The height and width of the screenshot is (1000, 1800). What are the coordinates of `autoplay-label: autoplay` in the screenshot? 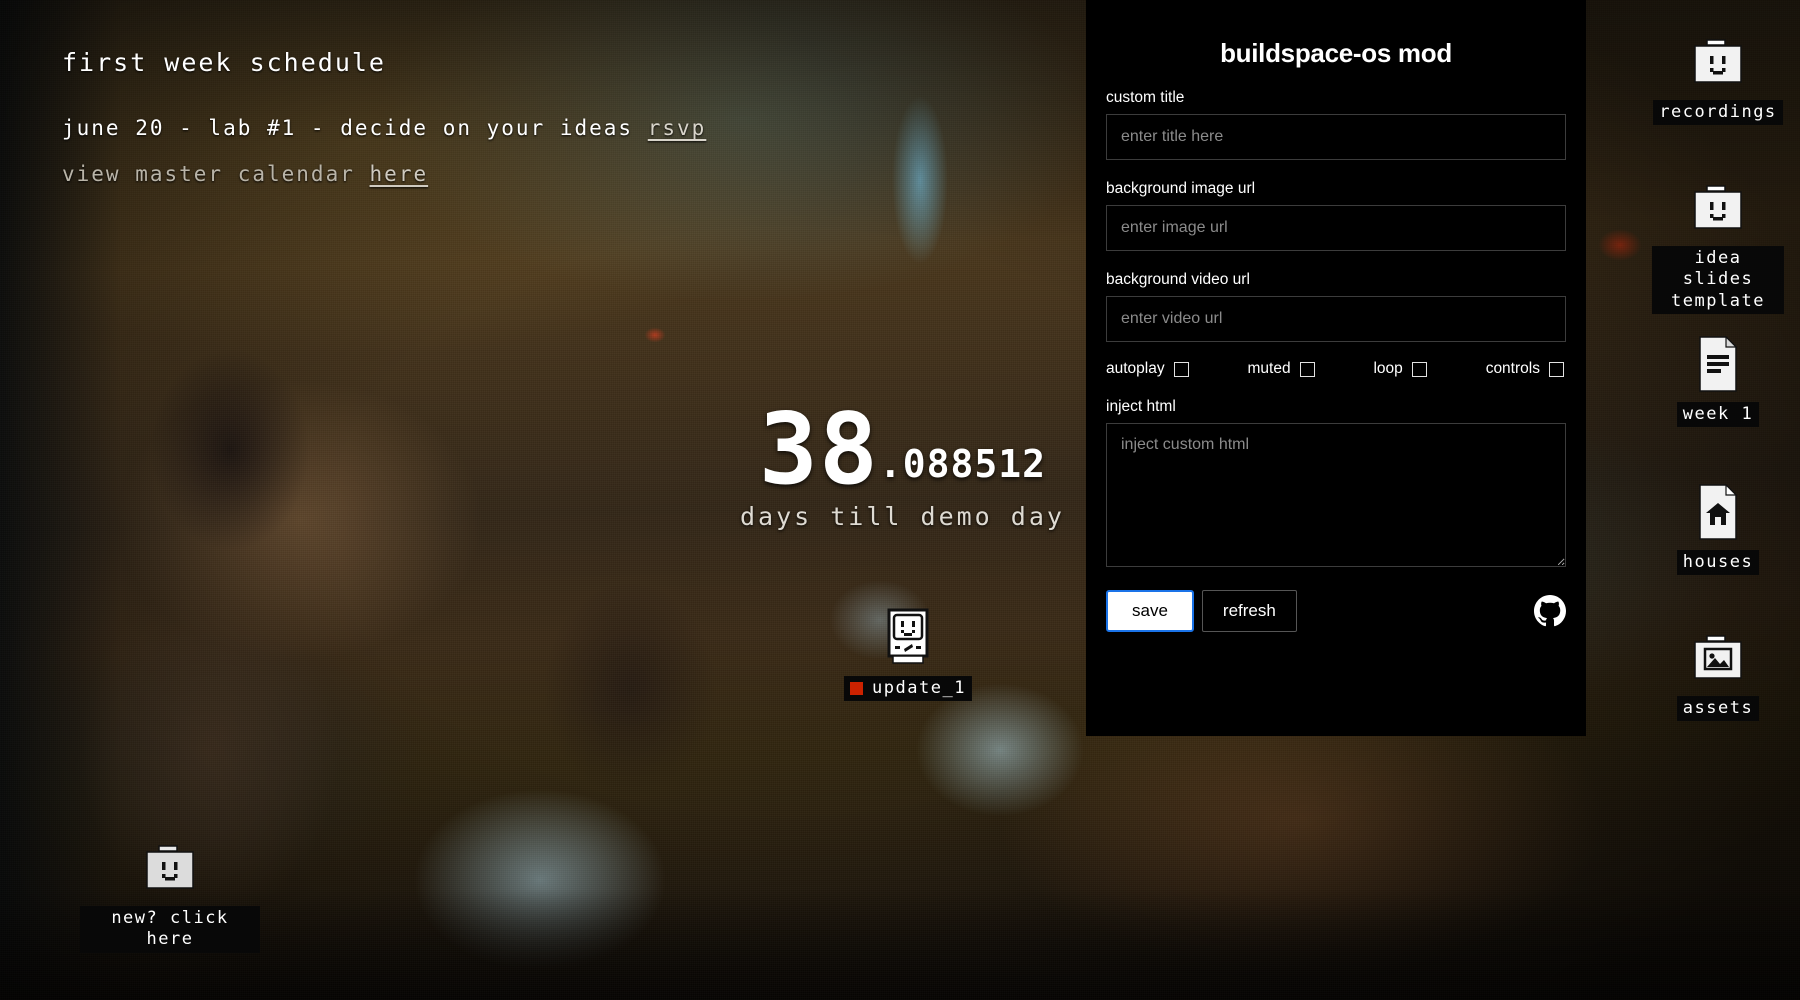 It's located at (1135, 368).